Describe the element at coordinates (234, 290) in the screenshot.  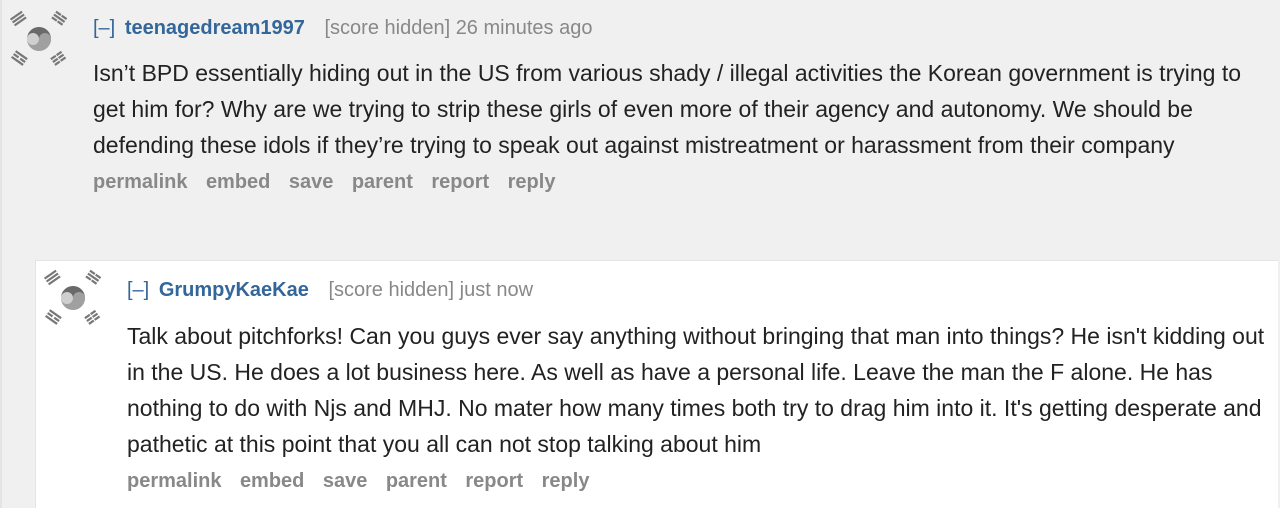
I see `author-link: GrumpyKaeKae` at that location.